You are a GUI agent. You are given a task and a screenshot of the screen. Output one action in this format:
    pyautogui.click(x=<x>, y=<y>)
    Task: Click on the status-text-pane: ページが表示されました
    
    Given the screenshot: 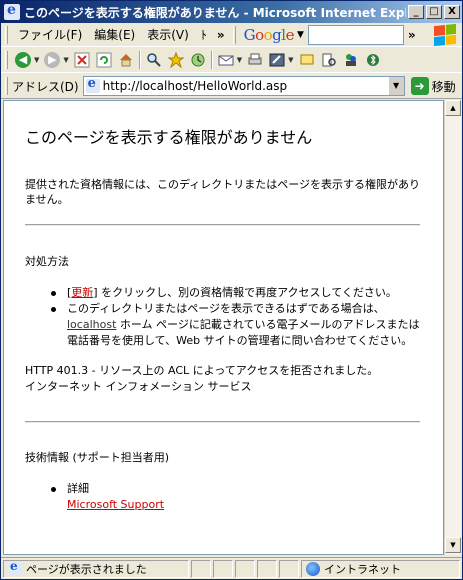 What is the action you would take?
    pyautogui.click(x=96, y=568)
    